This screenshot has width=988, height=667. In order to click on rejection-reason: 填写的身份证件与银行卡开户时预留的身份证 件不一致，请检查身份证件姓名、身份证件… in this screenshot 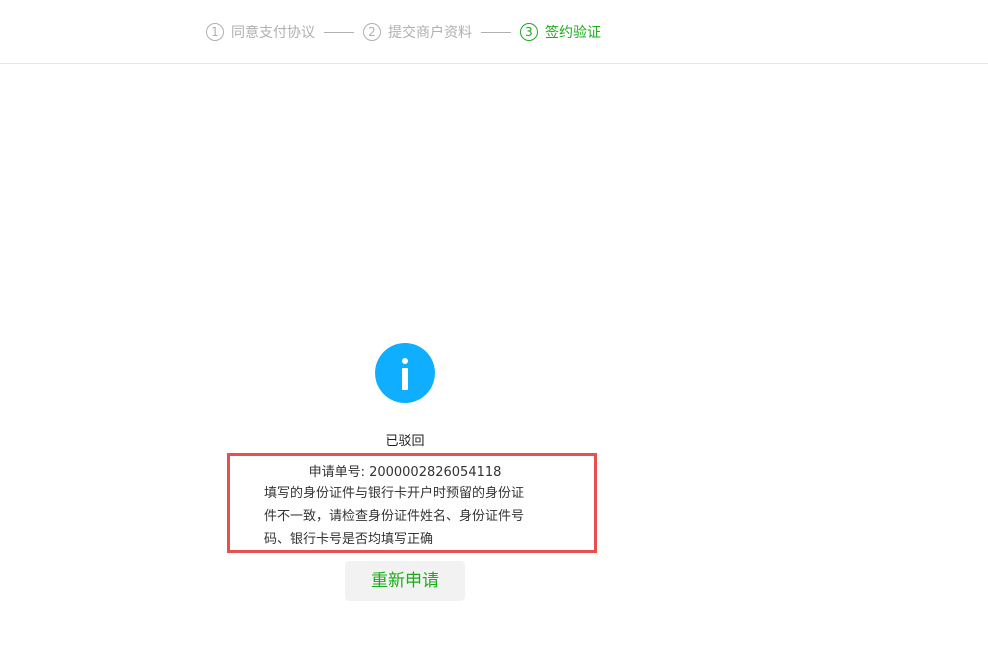, I will do `click(414, 516)`.